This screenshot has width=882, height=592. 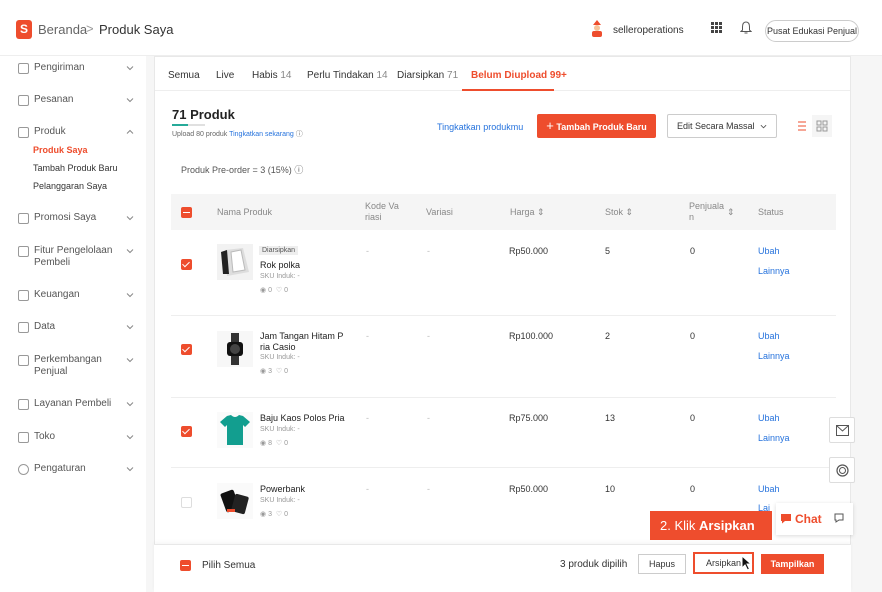 I want to click on sidebar-item-produk: Produk, so click(x=42, y=132).